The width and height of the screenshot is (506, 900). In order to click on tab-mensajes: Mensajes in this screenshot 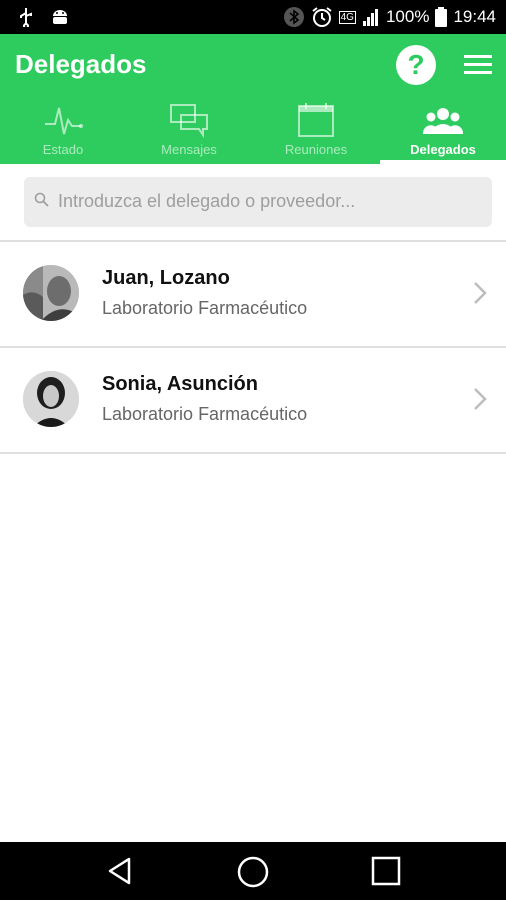, I will do `click(189, 131)`.